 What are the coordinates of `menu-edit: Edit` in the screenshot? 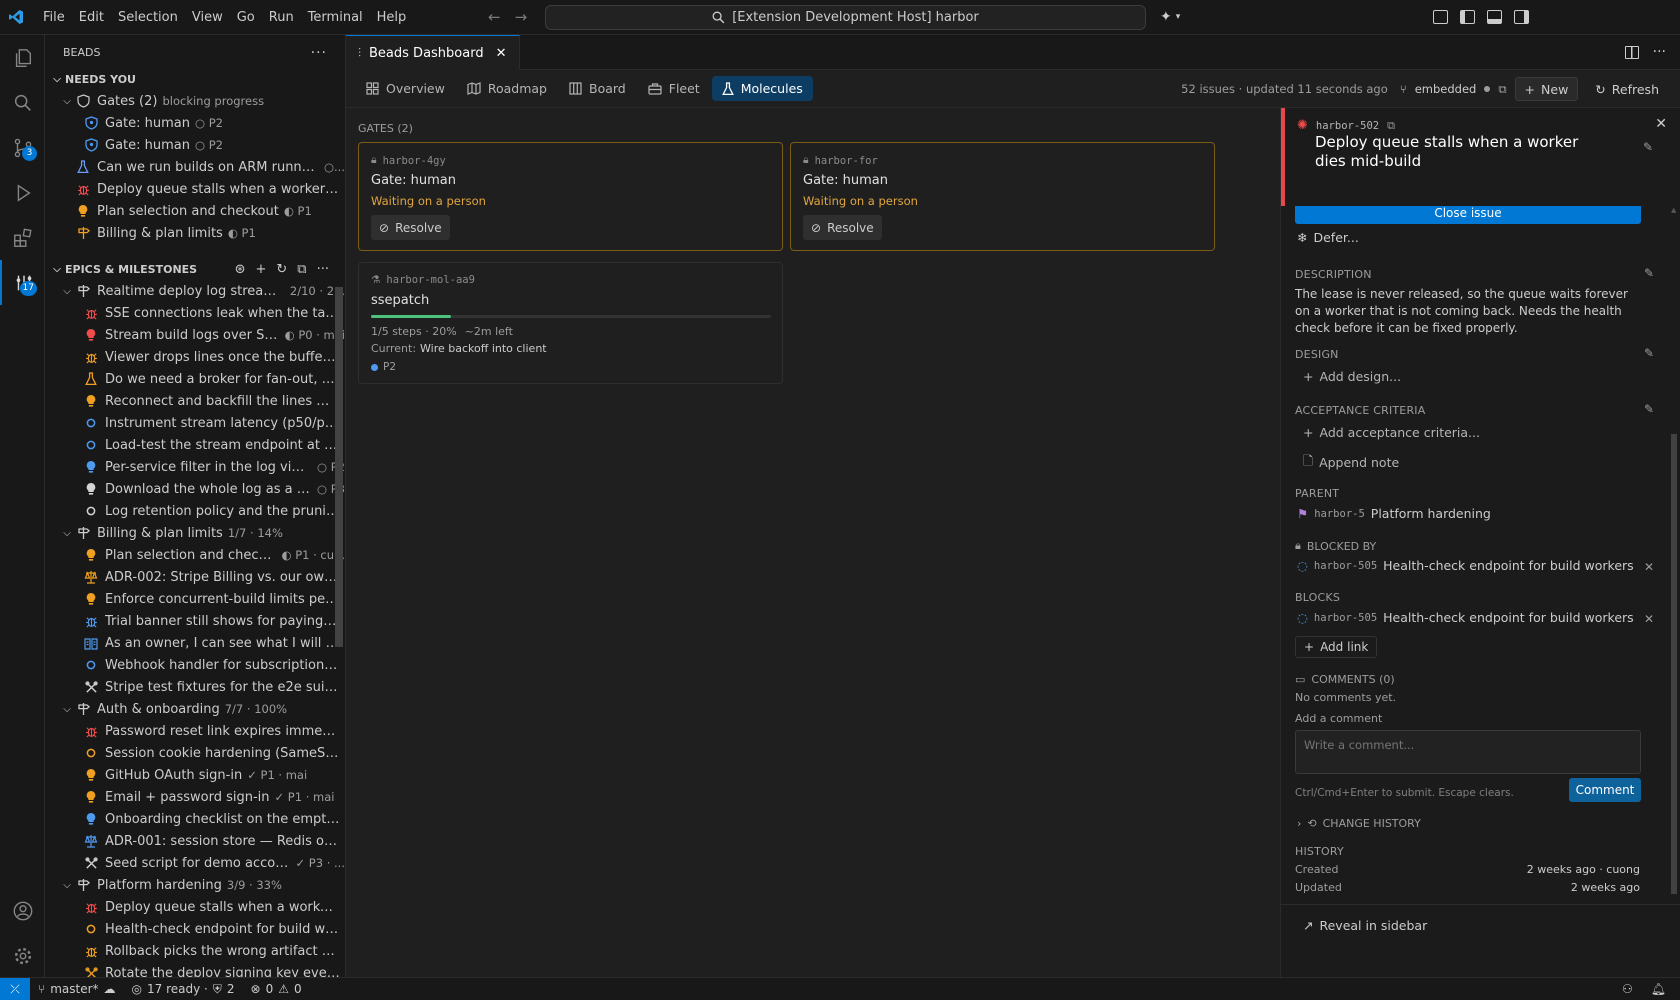 It's located at (91, 17).